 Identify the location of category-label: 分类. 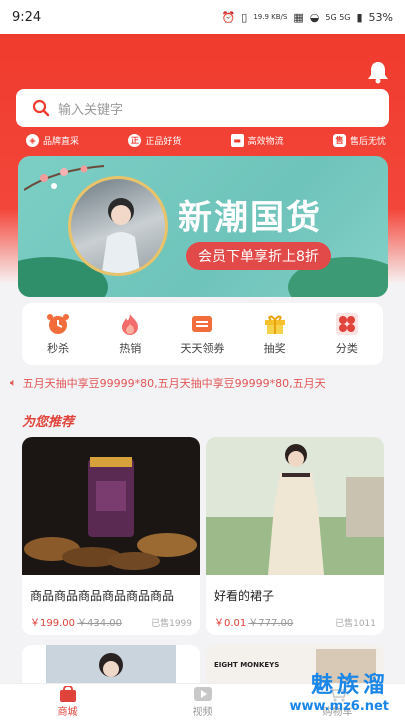
(346, 348).